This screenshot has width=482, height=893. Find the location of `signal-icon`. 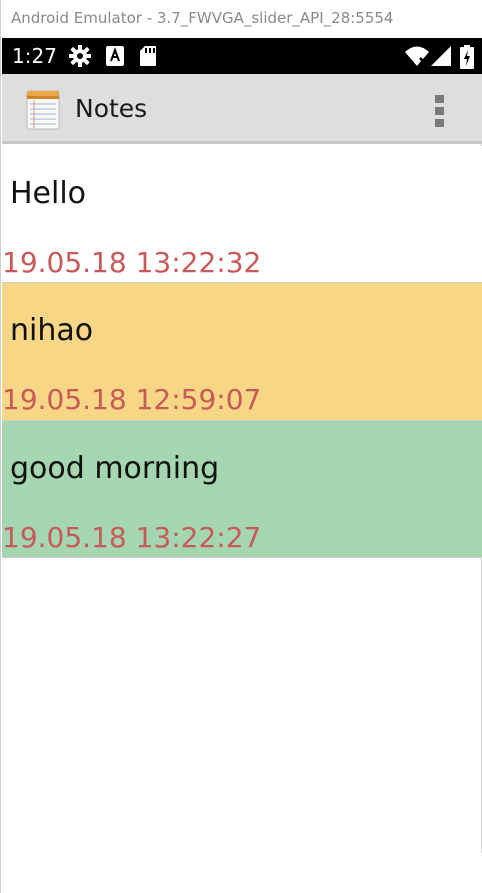

signal-icon is located at coordinates (441, 58).